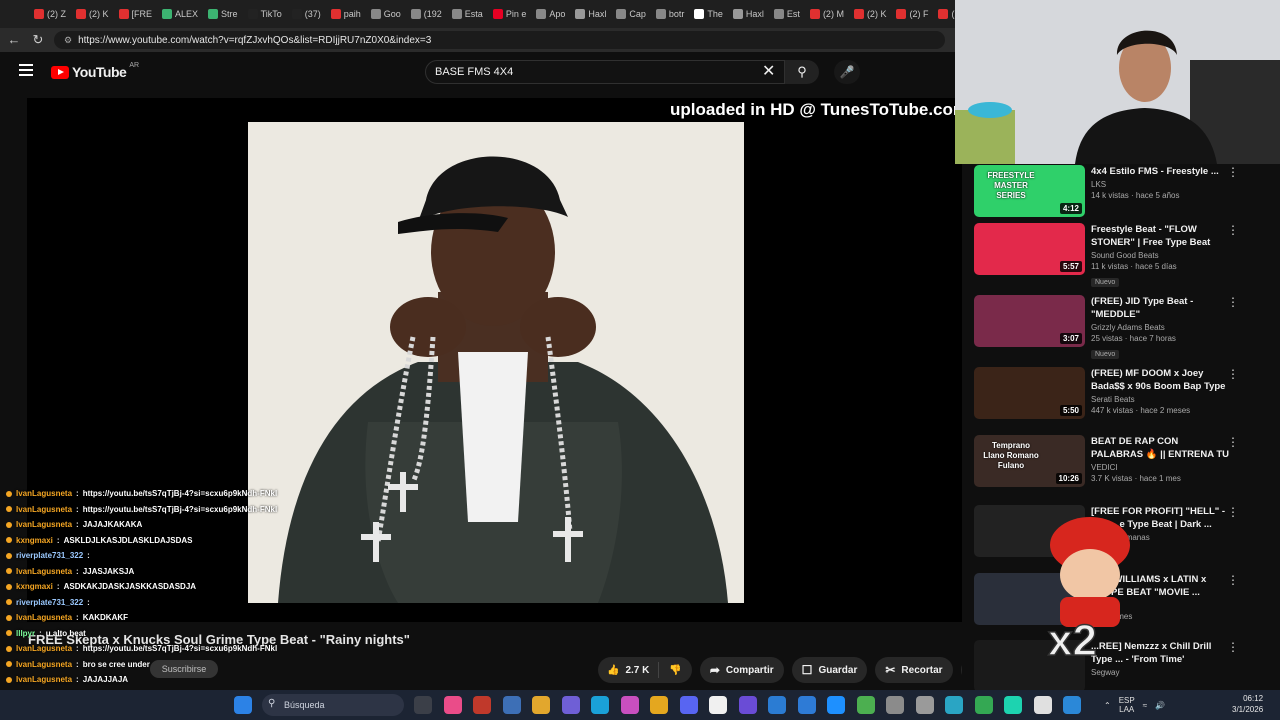  Describe the element at coordinates (346, 14) in the screenshot. I see `browser-tab: paih` at that location.